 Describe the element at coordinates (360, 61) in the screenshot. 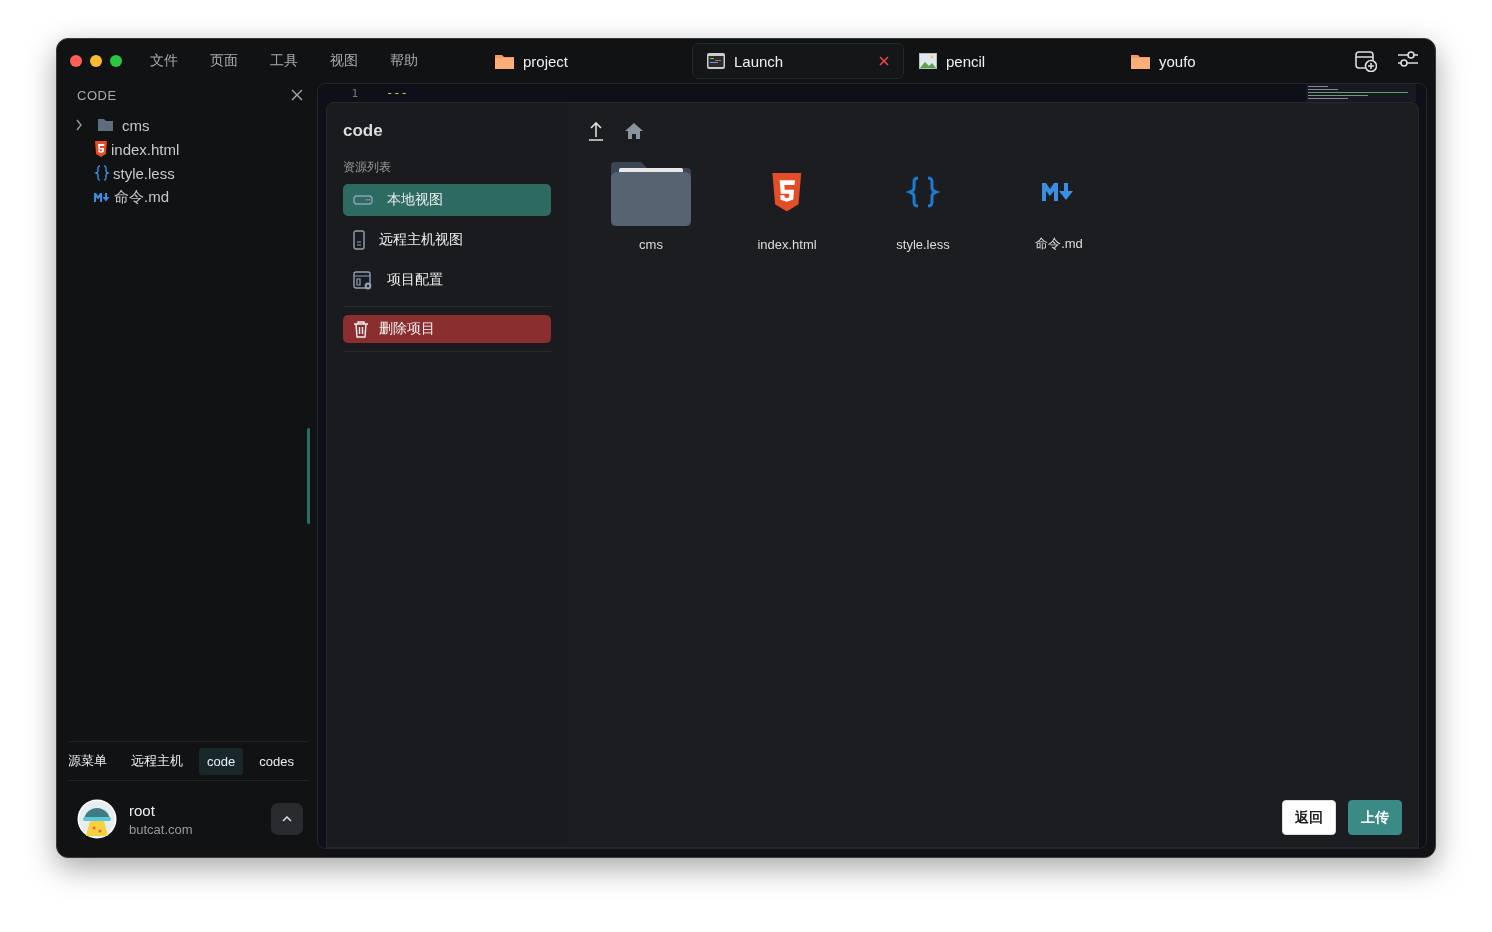

I see `menu-item: 视图` at that location.